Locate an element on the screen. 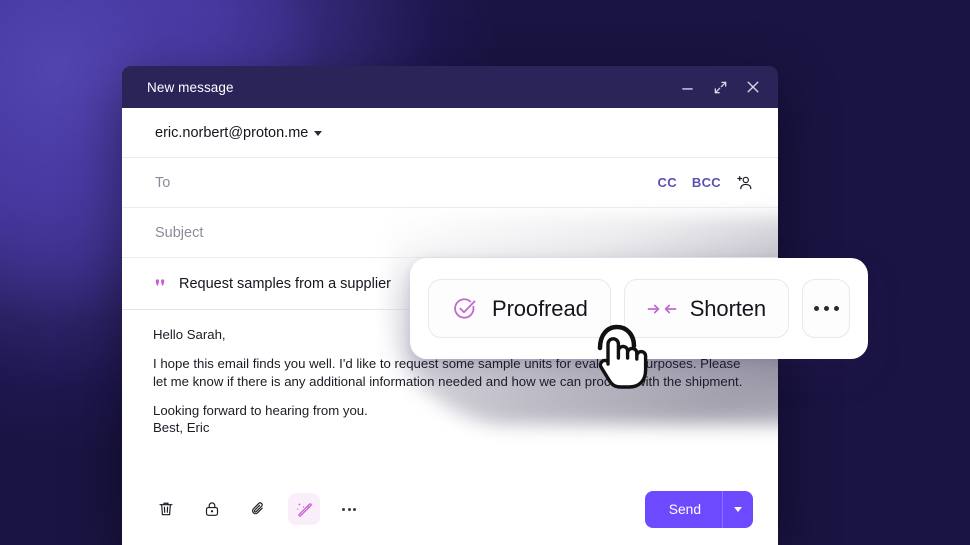  compose-footer: Send is located at coordinates (450, 509).